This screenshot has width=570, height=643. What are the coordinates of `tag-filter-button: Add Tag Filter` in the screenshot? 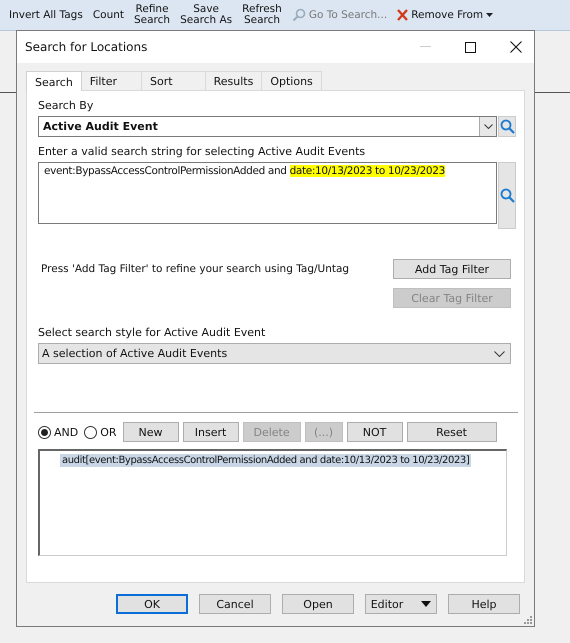 It's located at (452, 269).